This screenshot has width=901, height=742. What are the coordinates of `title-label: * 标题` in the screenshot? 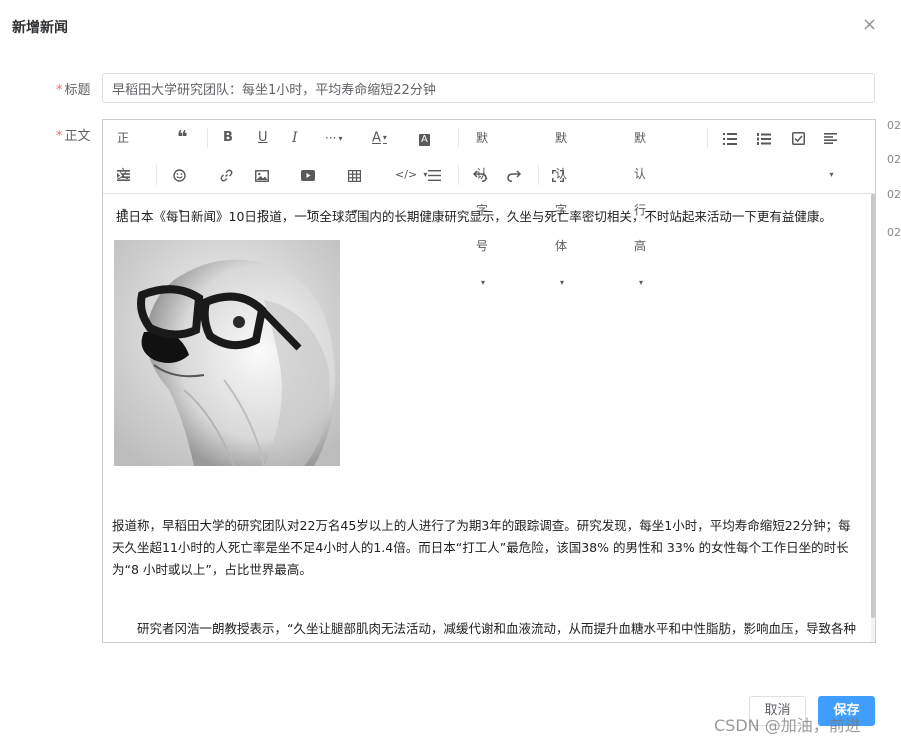 It's located at (73, 90).